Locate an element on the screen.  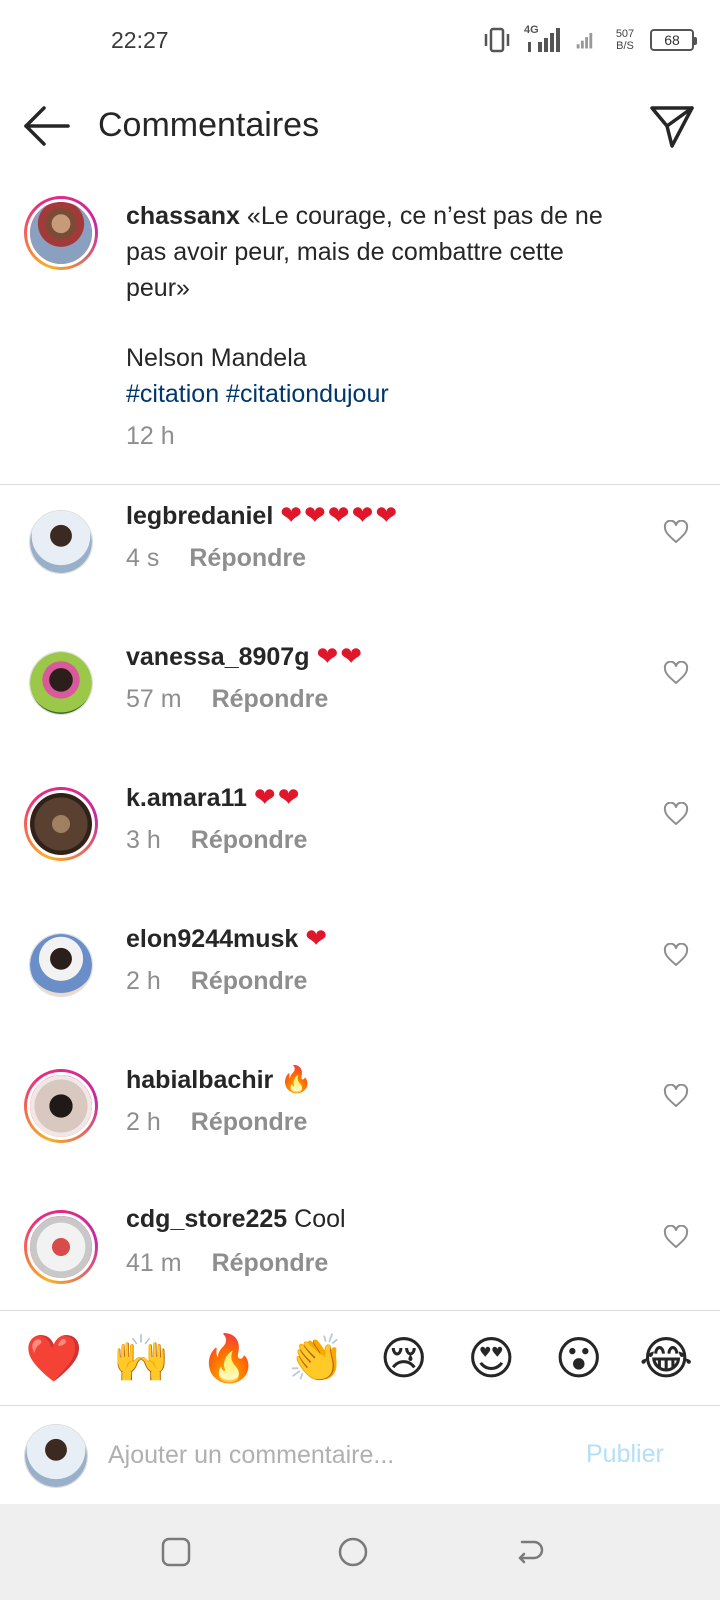
status-time: 22:27 is located at coordinates (140, 40).